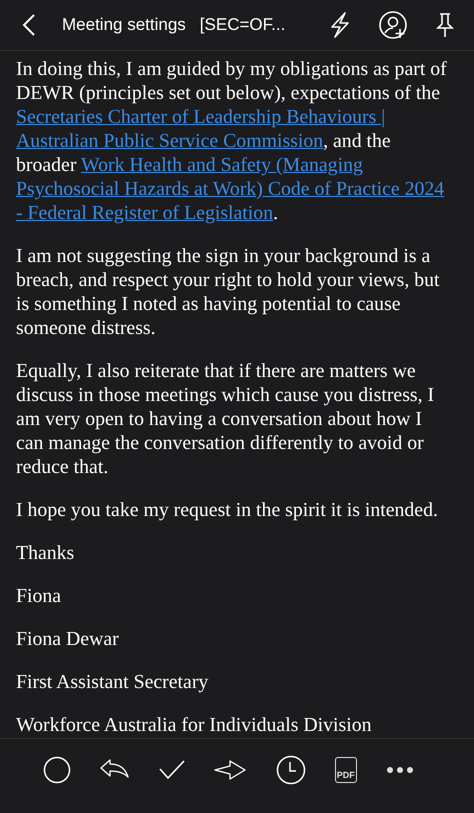 The height and width of the screenshot is (813, 474). Describe the element at coordinates (357, 141) in the screenshot. I see `body-text: , and the` at that location.